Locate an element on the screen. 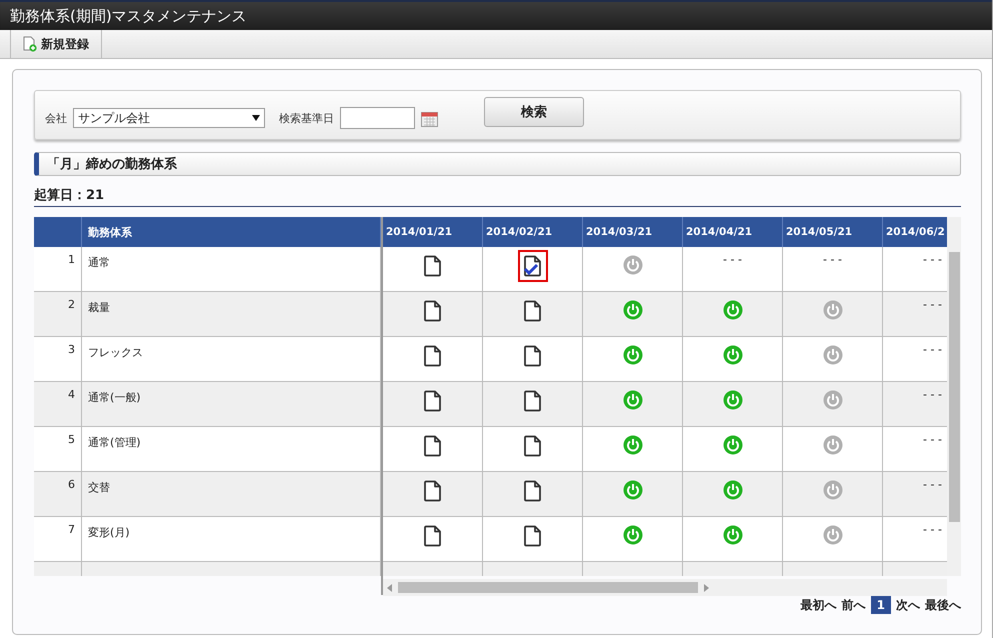 The image size is (993, 638). company-select: サンプル会社 is located at coordinates (169, 118).